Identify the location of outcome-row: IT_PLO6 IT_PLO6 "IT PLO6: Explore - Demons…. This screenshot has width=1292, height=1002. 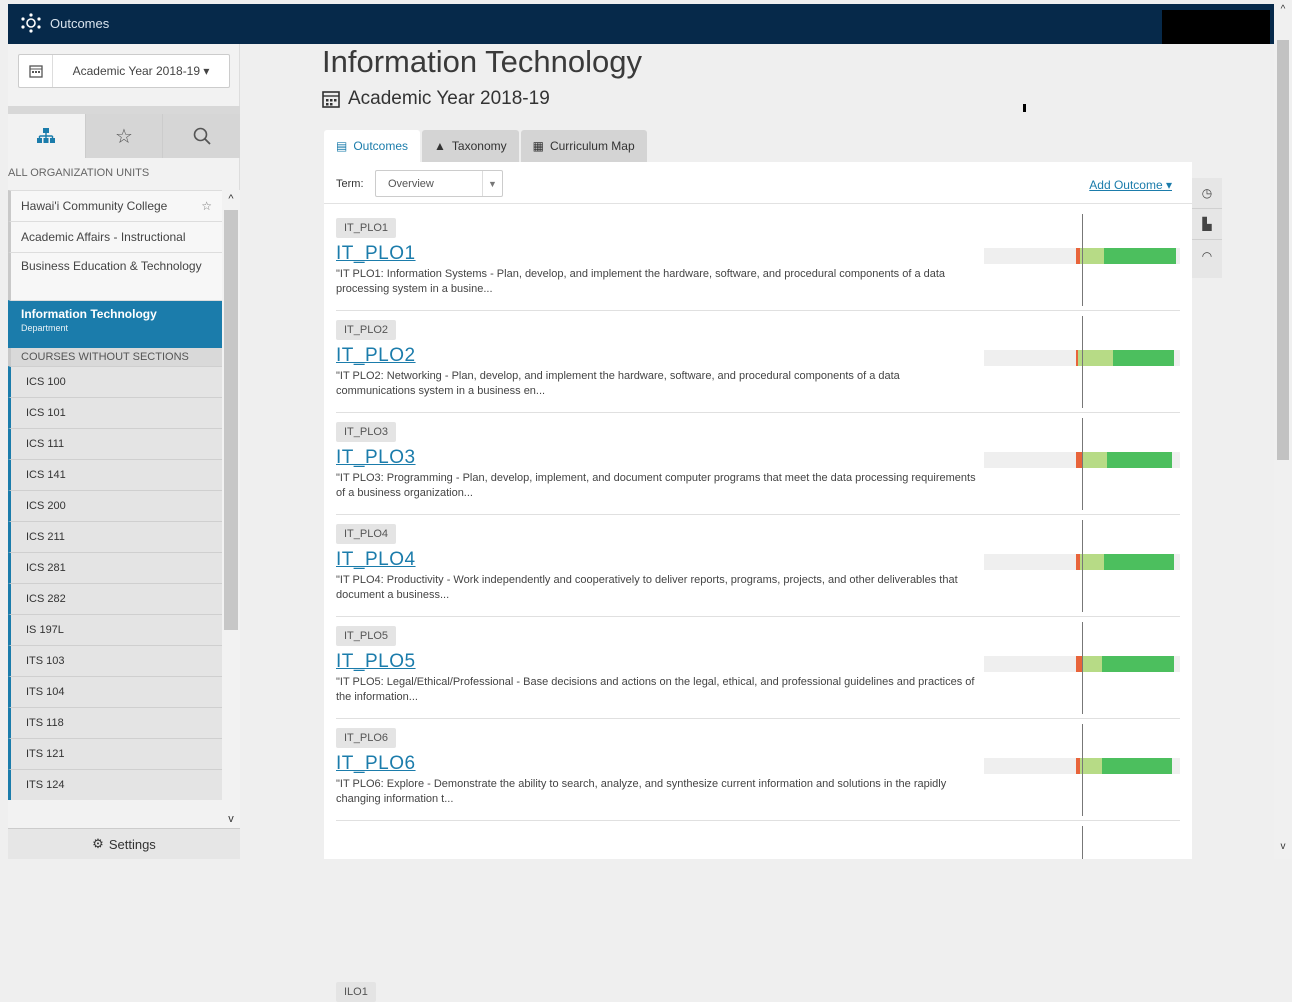
(758, 770).